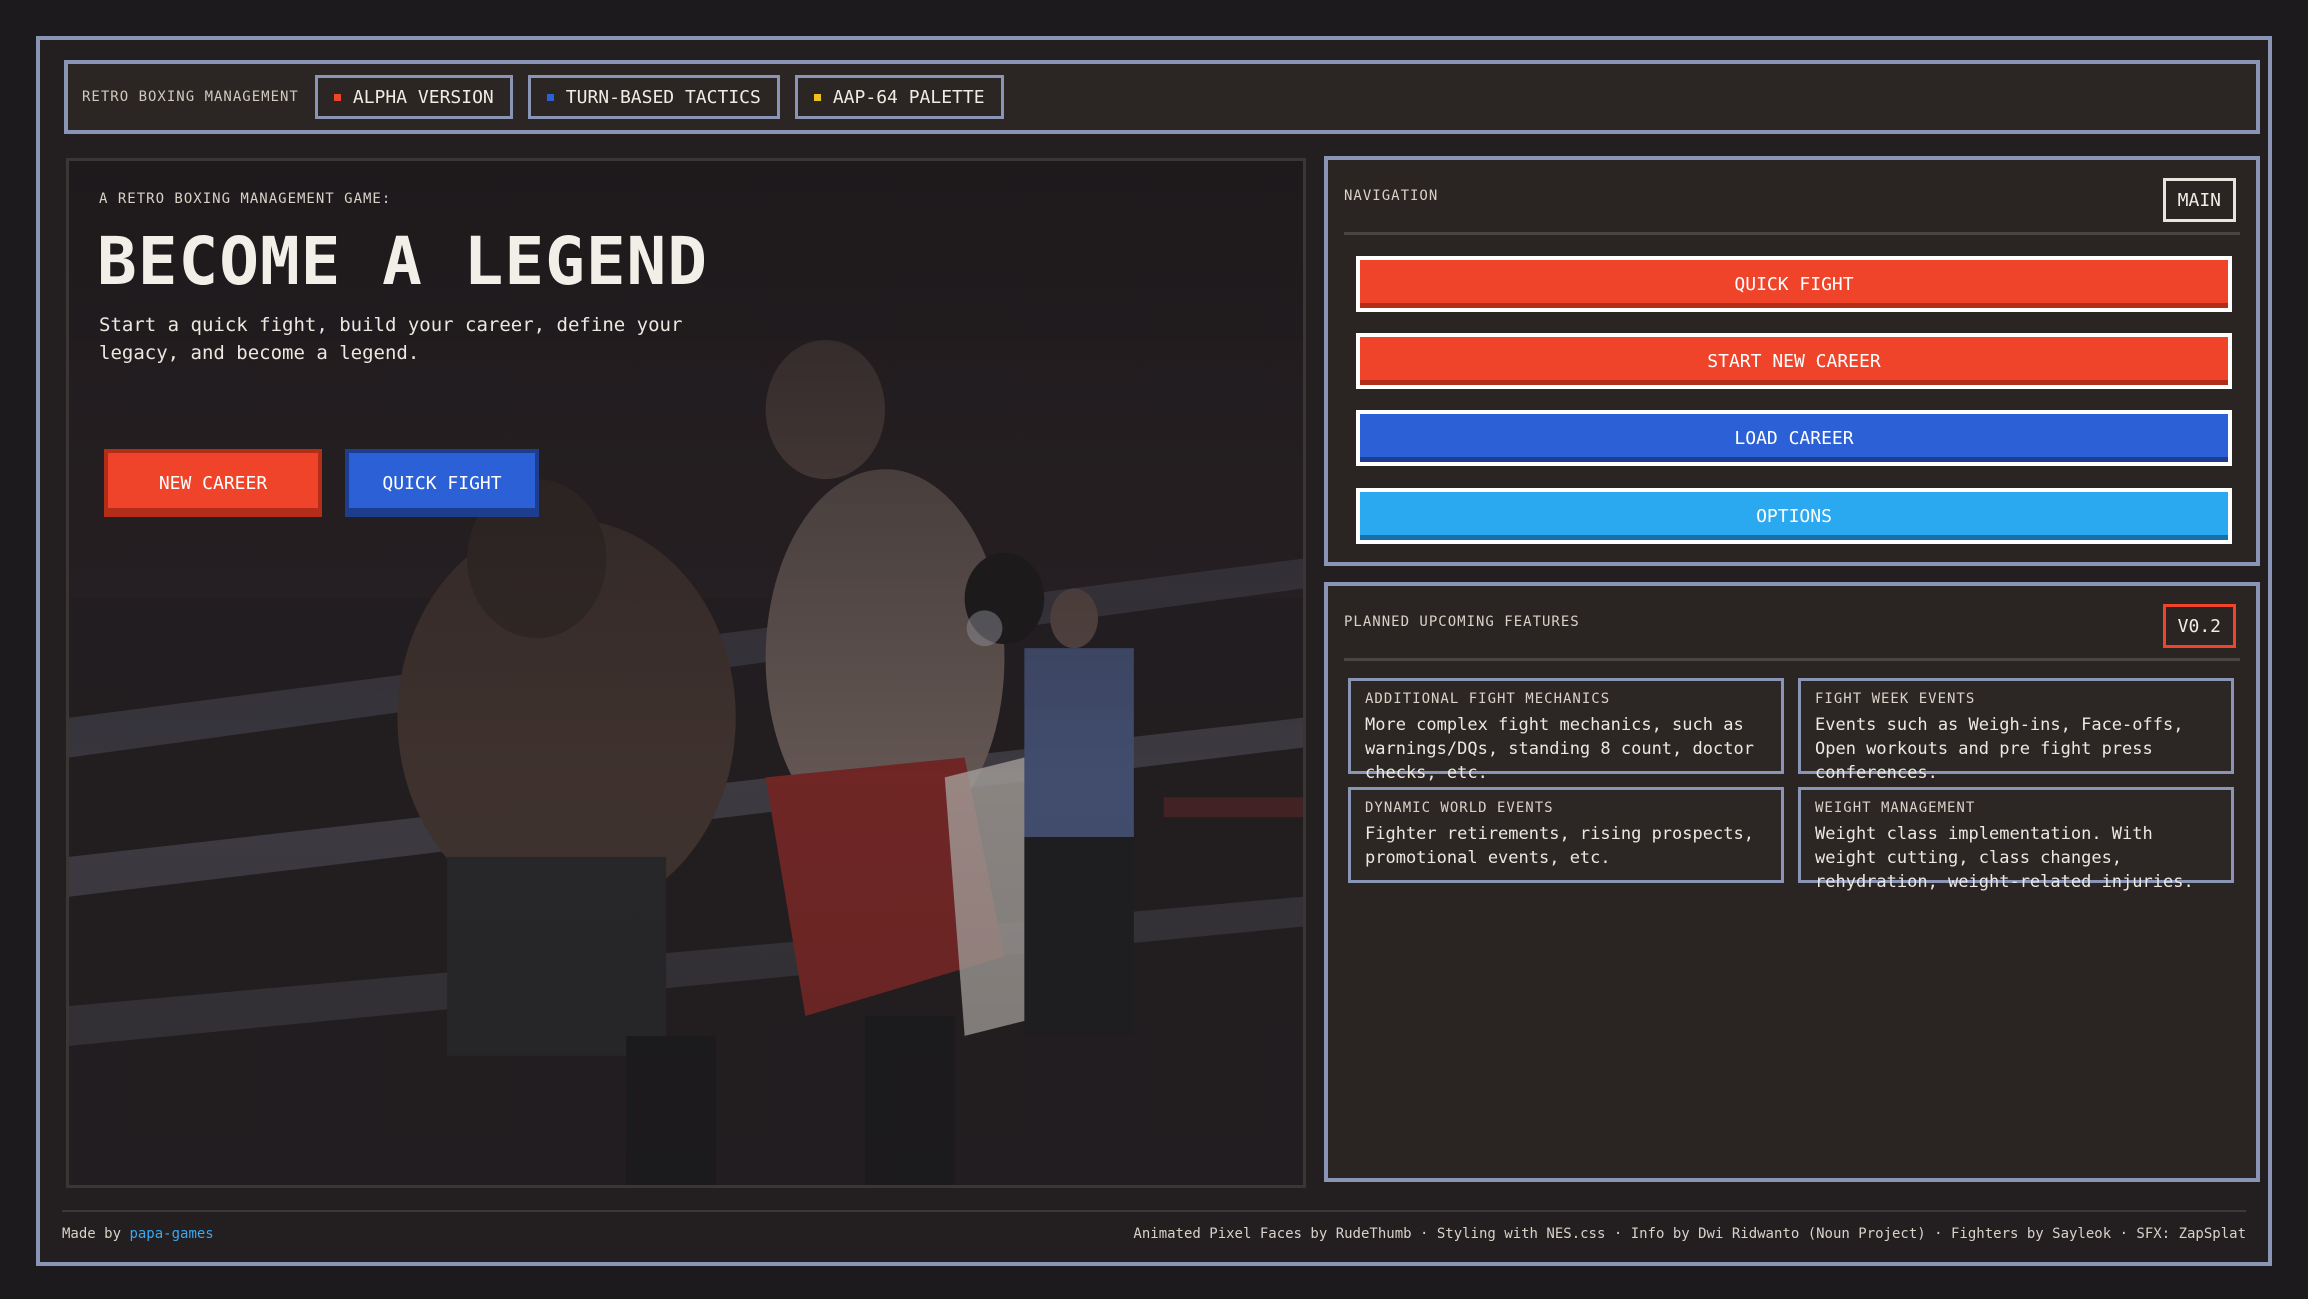  What do you see at coordinates (1794, 284) in the screenshot?
I see `nav-quick-fight-button: QUICK FIGHT` at bounding box center [1794, 284].